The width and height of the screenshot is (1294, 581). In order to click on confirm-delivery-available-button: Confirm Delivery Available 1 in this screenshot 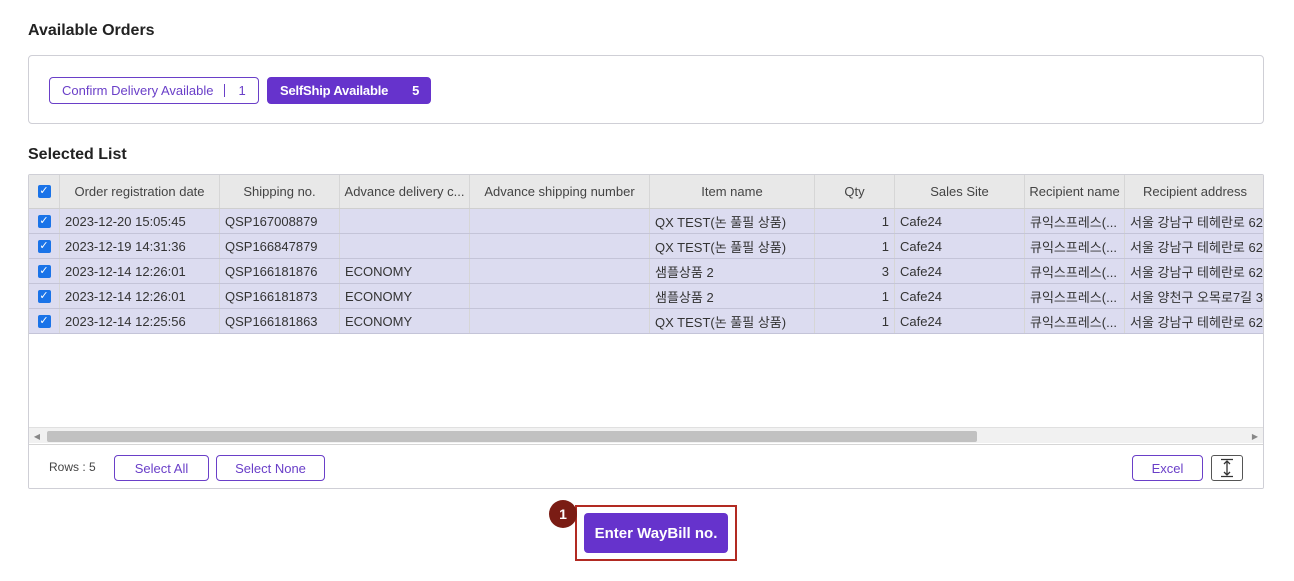, I will do `click(154, 90)`.